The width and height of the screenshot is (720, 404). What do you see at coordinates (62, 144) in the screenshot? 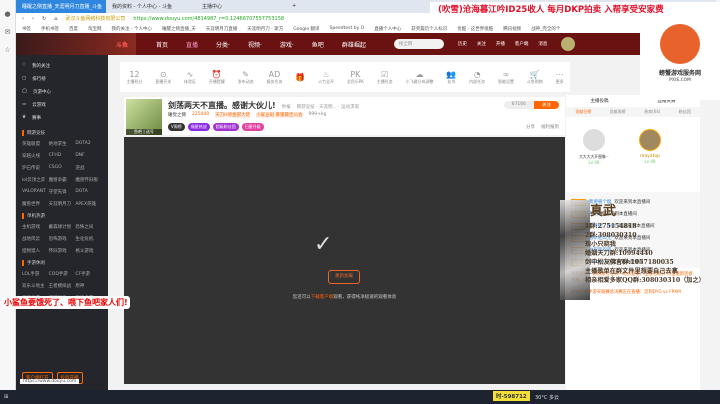
I see `game-link: 绝地求生` at bounding box center [62, 144].